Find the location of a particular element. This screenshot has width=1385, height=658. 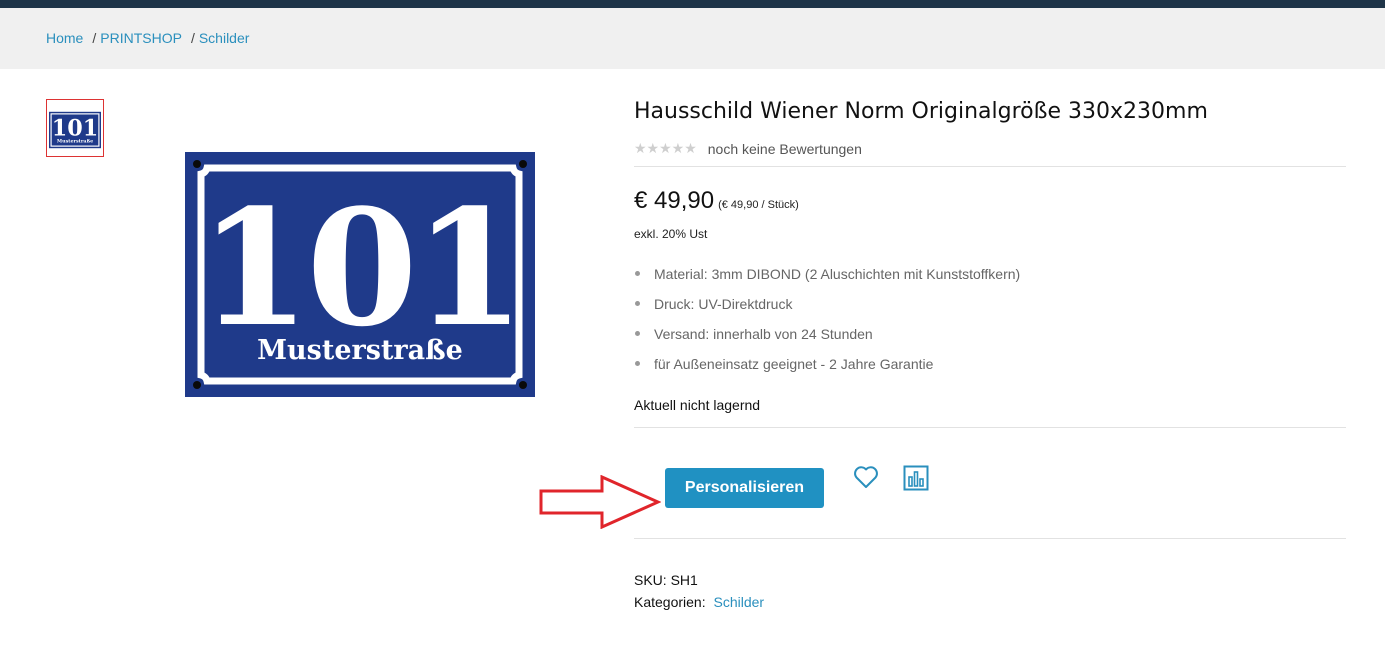

breadcrumb-home: Home is located at coordinates (64, 38).